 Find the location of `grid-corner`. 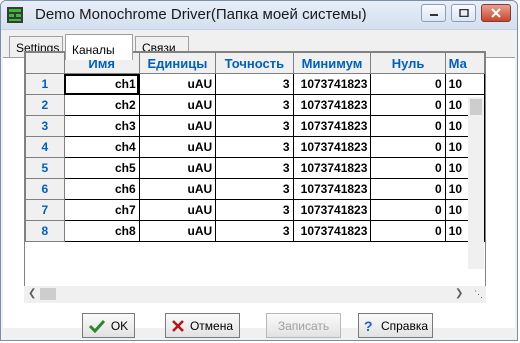

grid-corner is located at coordinates (45, 63).